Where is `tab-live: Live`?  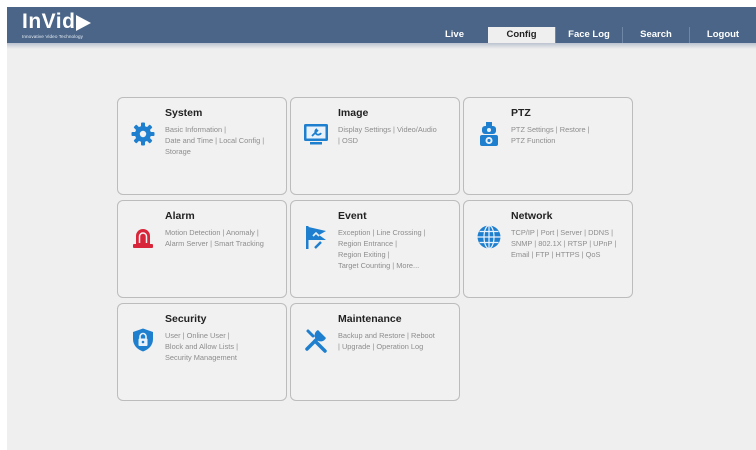
tab-live: Live is located at coordinates (454, 35).